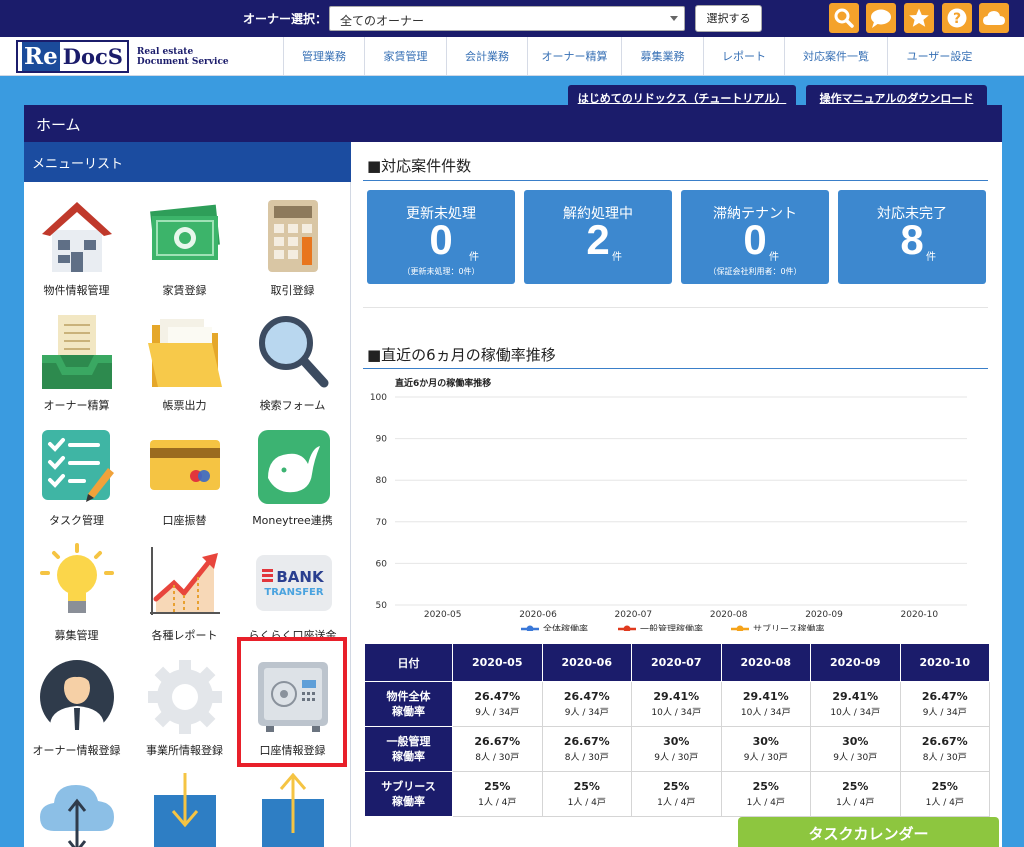 The image size is (1024, 847). What do you see at coordinates (662, 56) in the screenshot?
I see `nav-item-recruitment: 募集業務` at bounding box center [662, 56].